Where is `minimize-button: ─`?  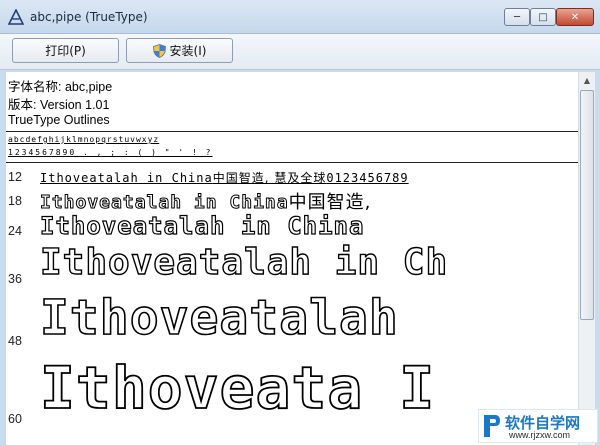
minimize-button: ─ is located at coordinates (517, 17).